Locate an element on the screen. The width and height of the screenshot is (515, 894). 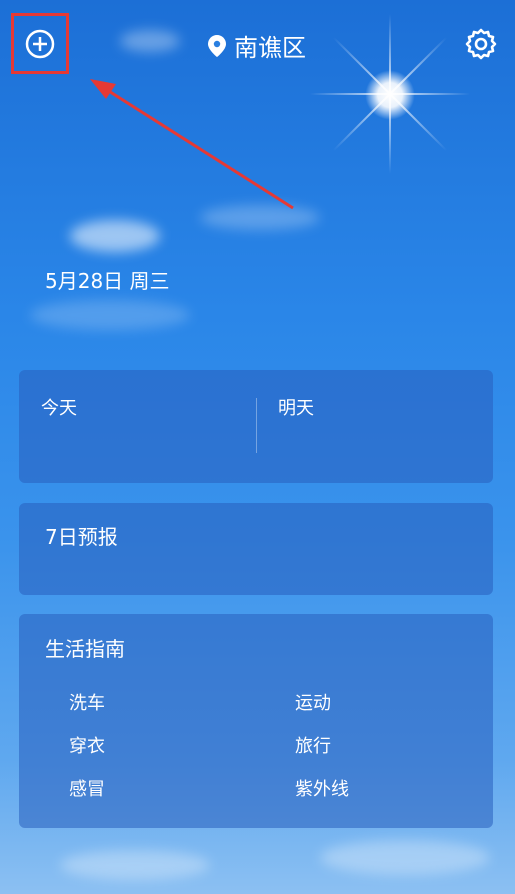
divider is located at coordinates (256, 425).